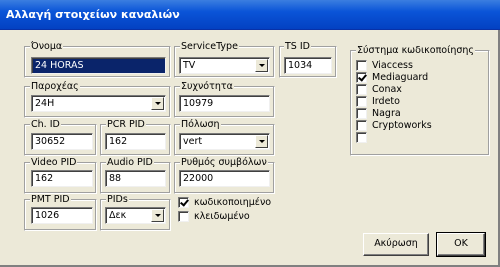  Describe the element at coordinates (361, 89) in the screenshot. I see `encryption-checkbox-conax` at that location.